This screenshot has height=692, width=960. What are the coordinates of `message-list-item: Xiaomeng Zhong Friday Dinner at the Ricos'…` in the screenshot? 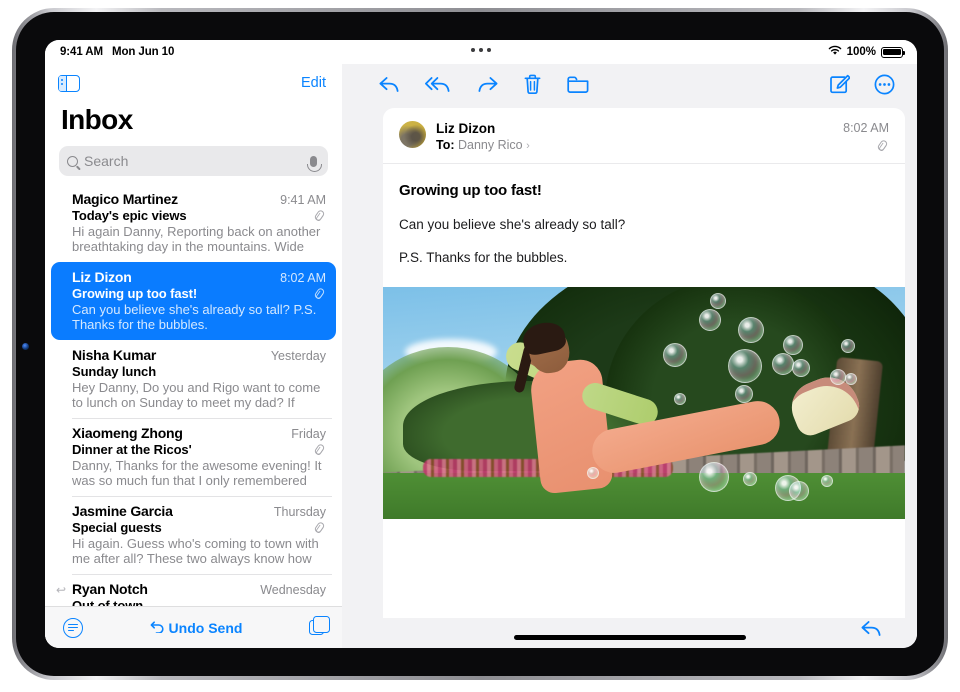 It's located at (193, 457).